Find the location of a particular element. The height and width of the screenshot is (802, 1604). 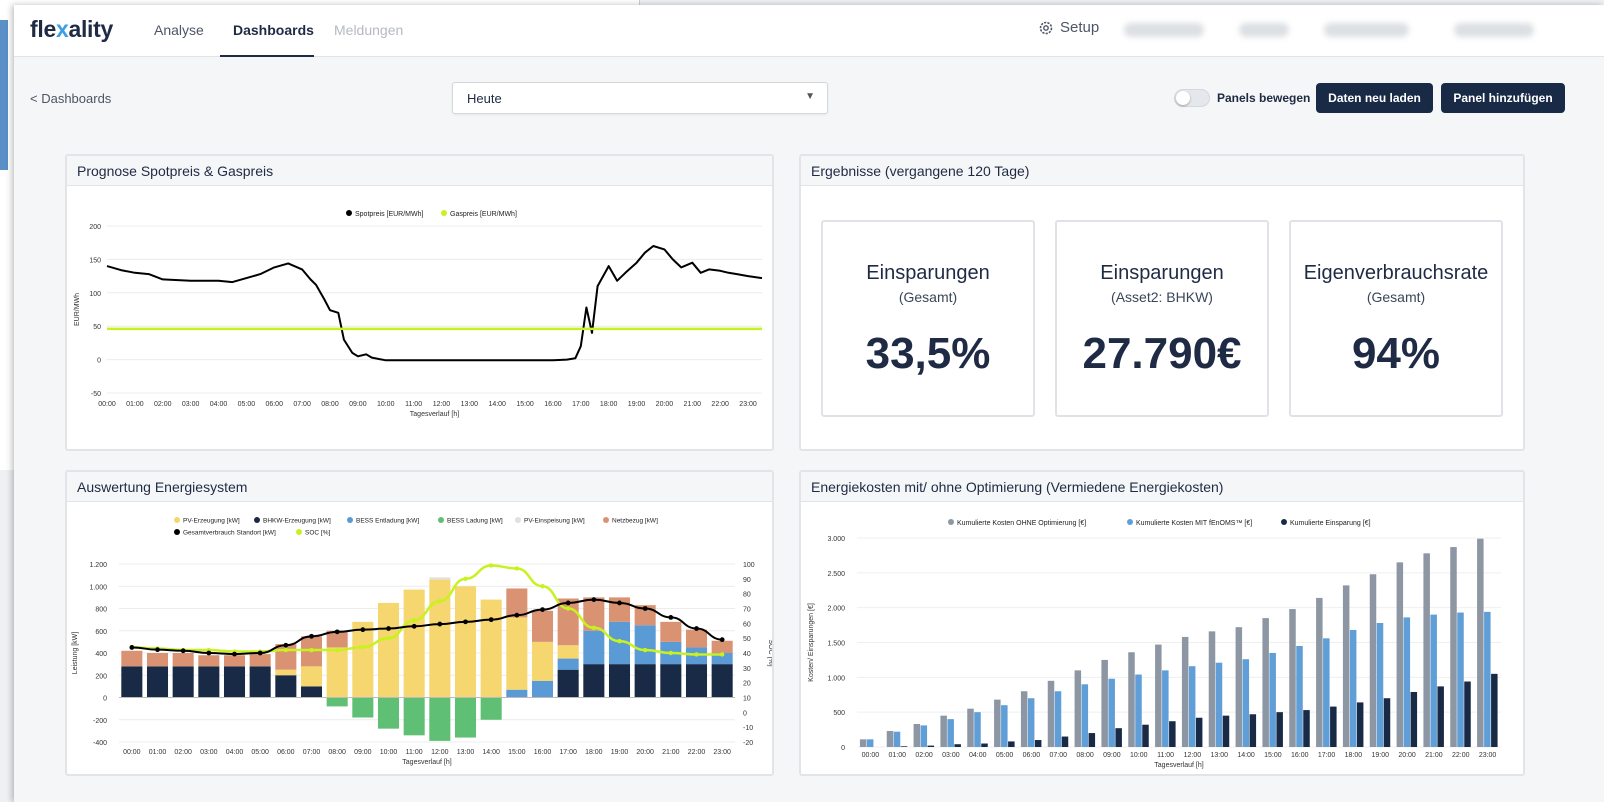

kpi-card-savings-bhkw: Einsparungen (Asset2: BHKW) 27.790€ is located at coordinates (1162, 318).